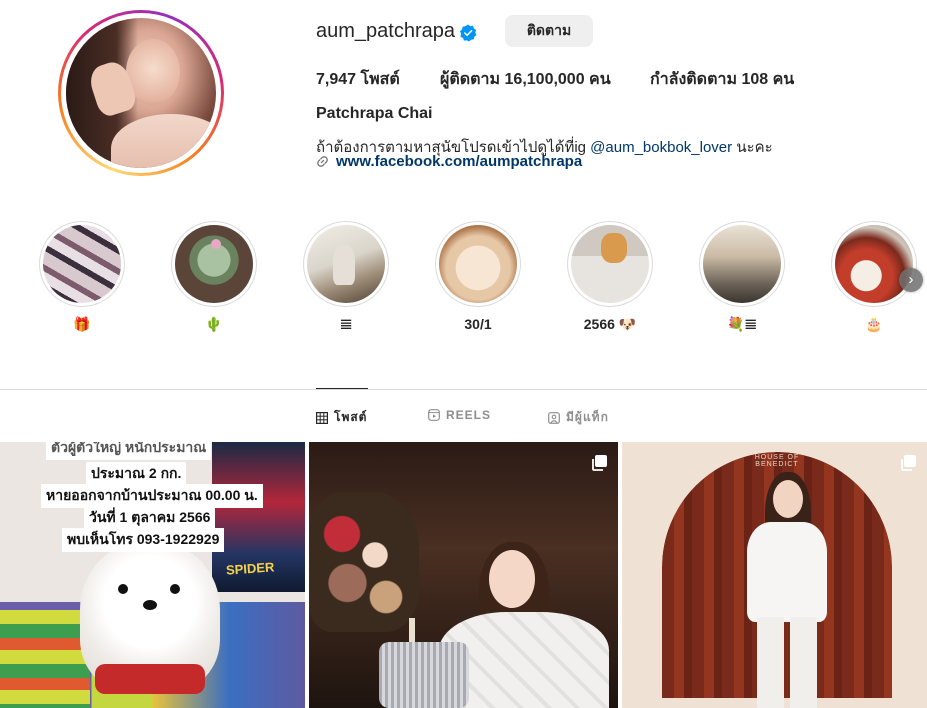 The height and width of the screenshot is (708, 927). What do you see at coordinates (385, 31) in the screenshot?
I see `profile-username: aum_patchrapa` at bounding box center [385, 31].